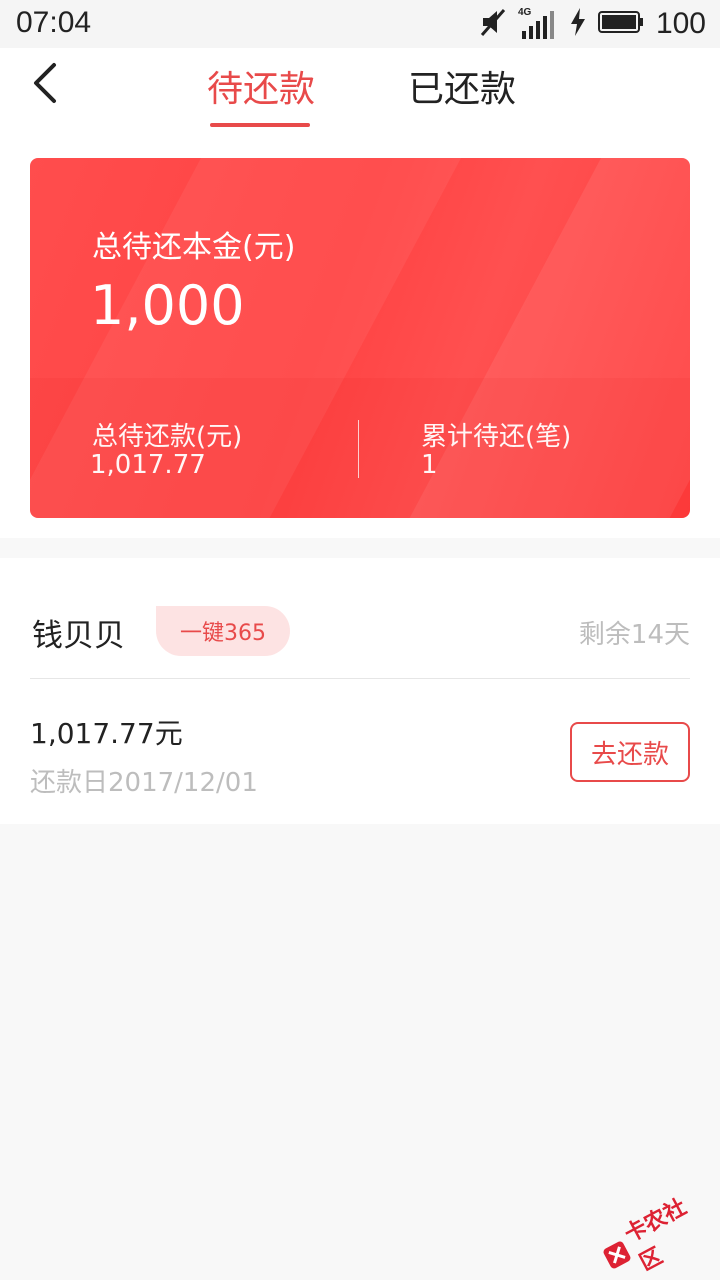 The width and height of the screenshot is (720, 1280). I want to click on tab-active-indicator, so click(260, 125).